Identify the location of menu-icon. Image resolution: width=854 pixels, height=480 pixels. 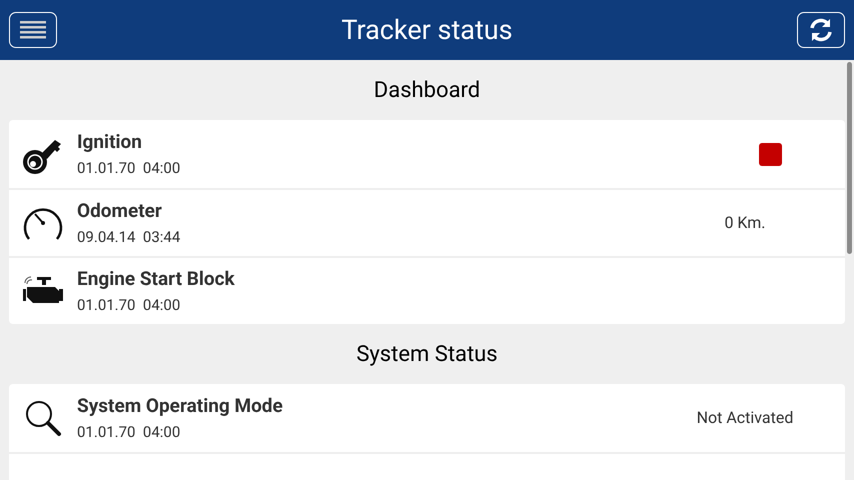
(33, 30).